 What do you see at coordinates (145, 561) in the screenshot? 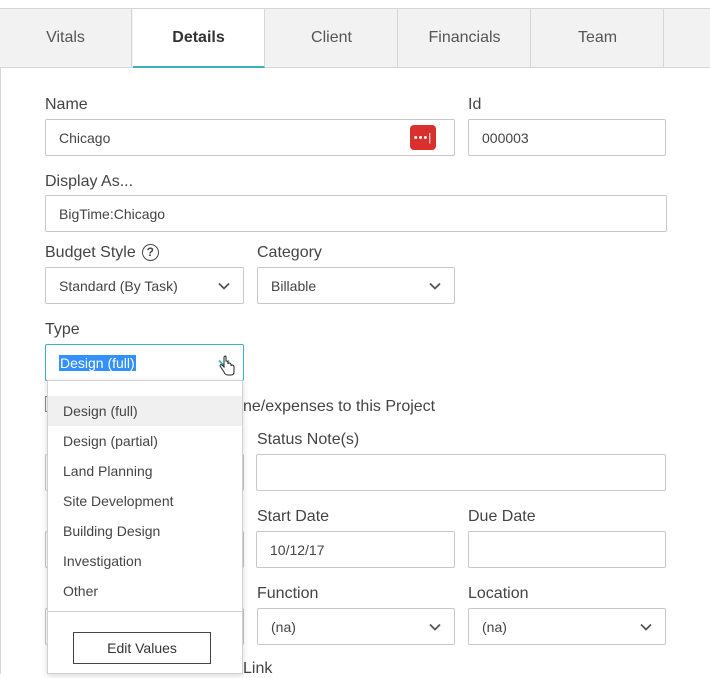
I see `dropdown-option: Investigation` at bounding box center [145, 561].